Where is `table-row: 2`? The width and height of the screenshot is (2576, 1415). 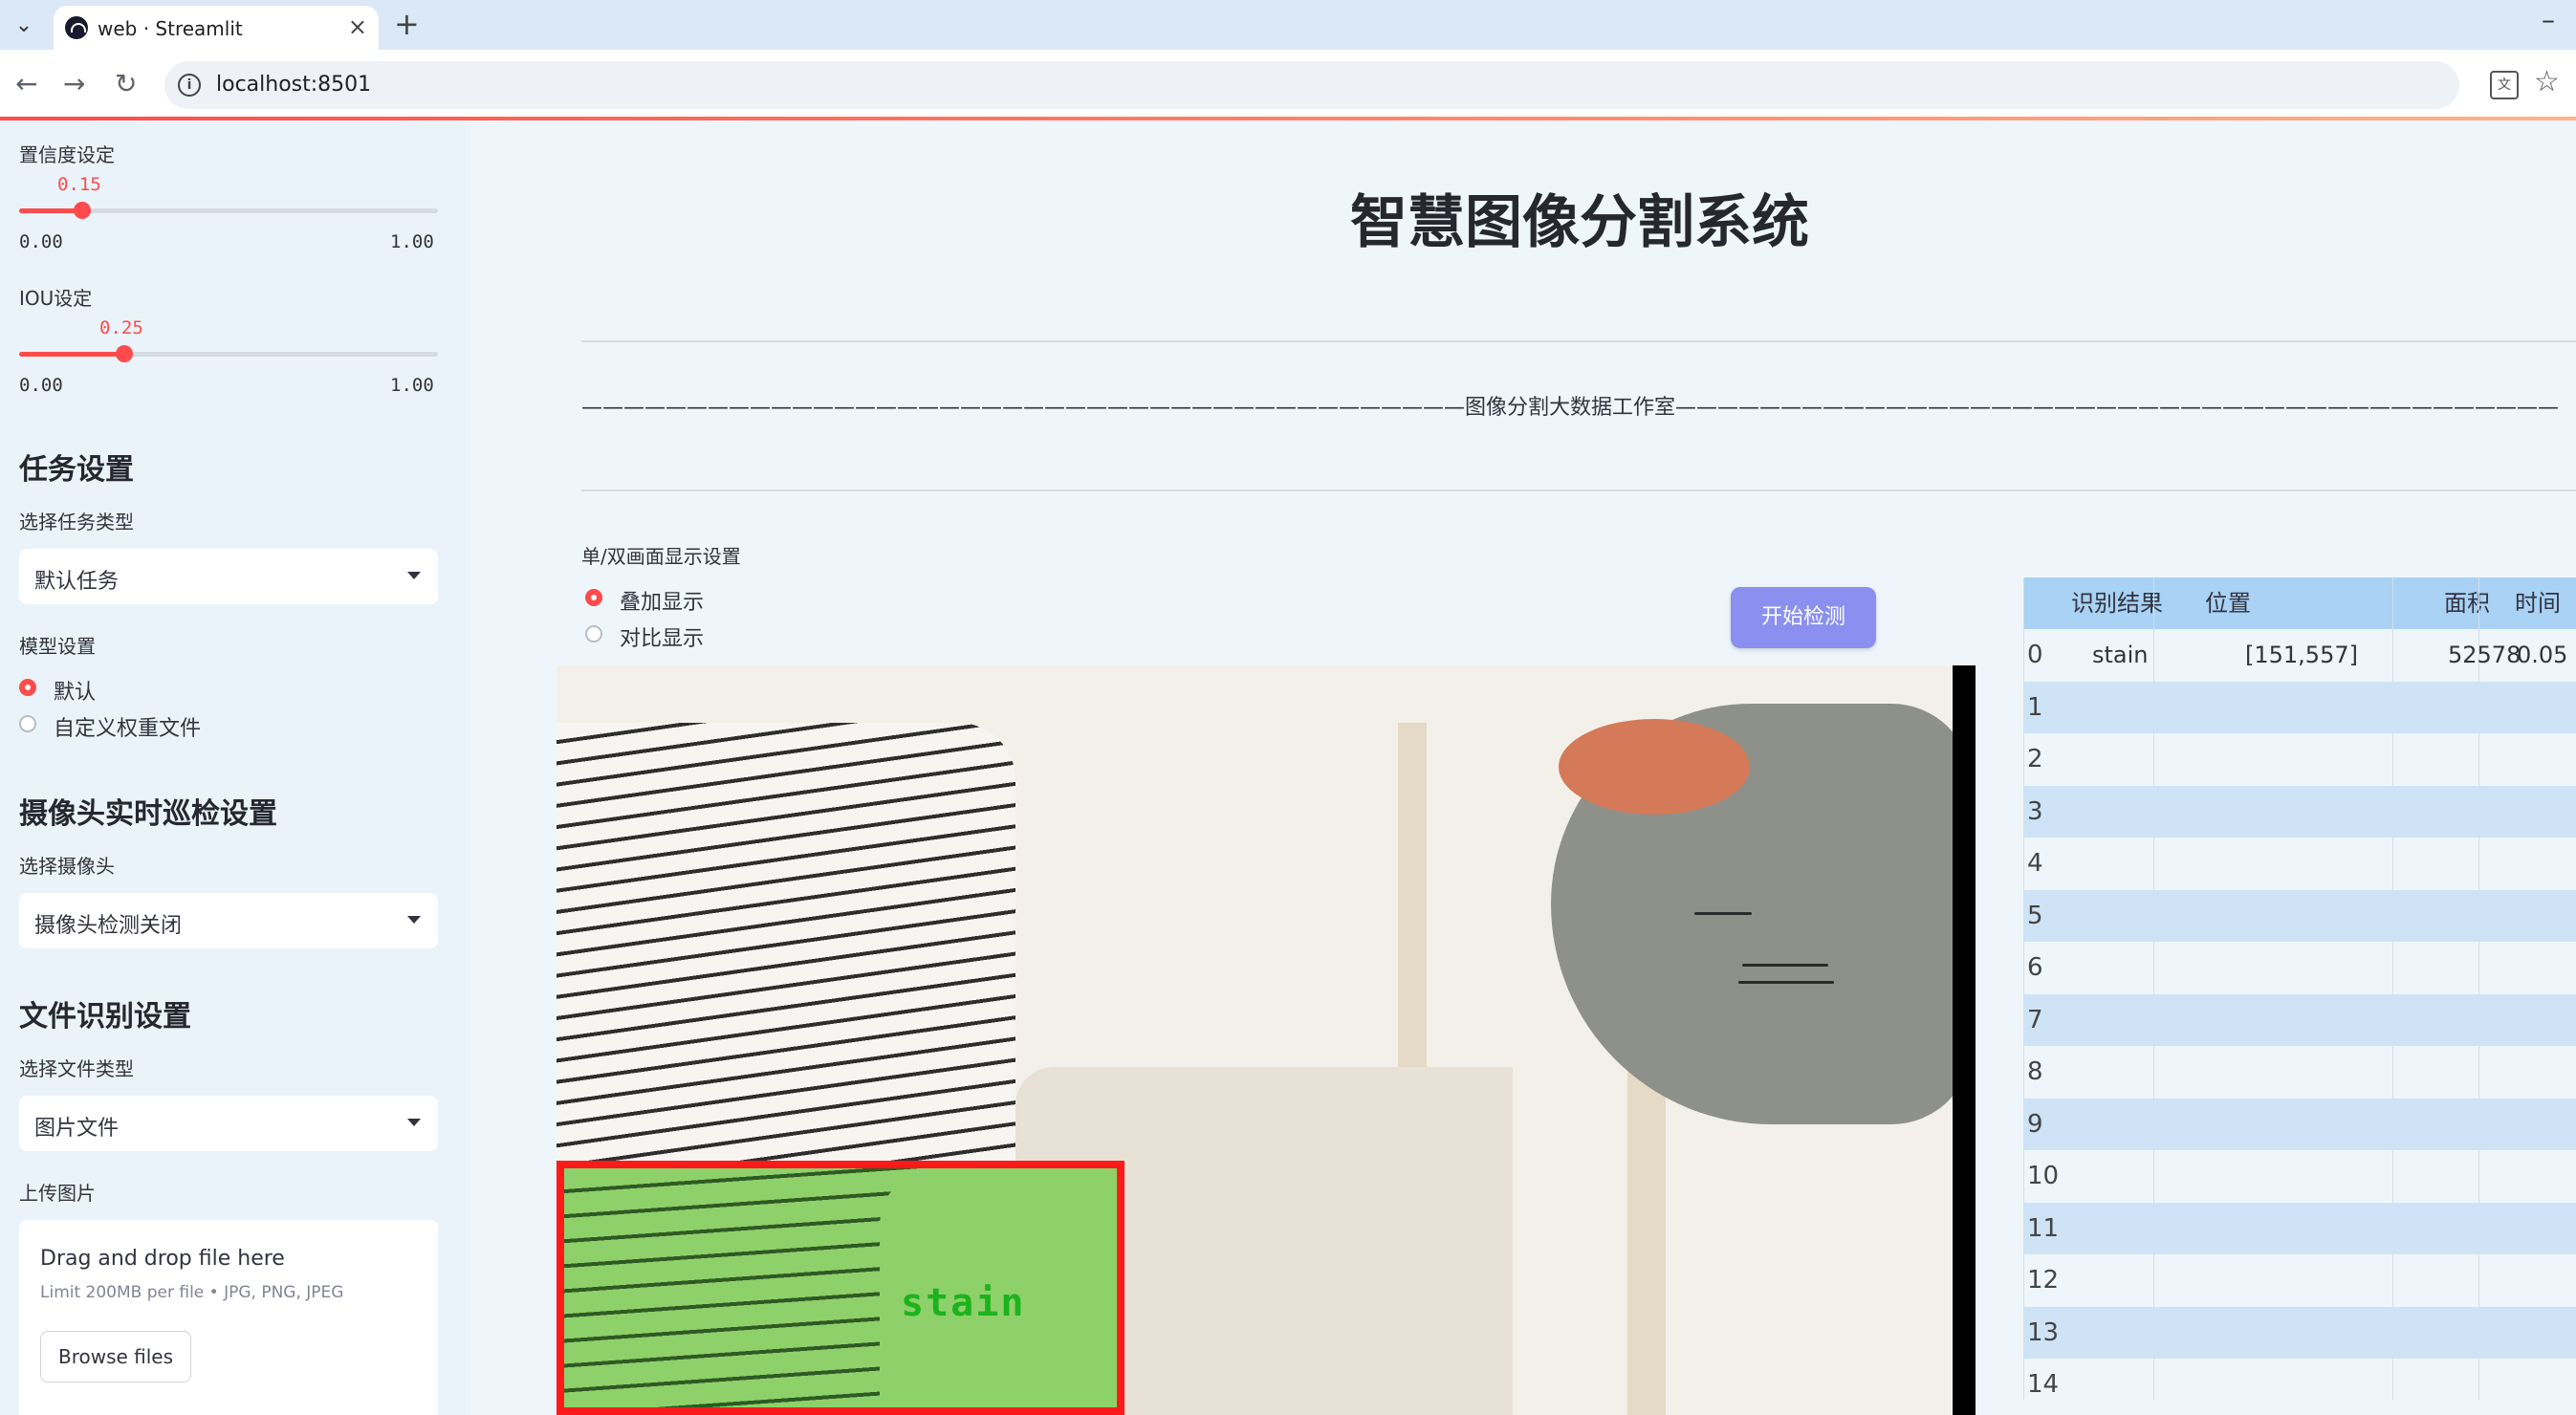 table-row: 2 is located at coordinates (2299, 759).